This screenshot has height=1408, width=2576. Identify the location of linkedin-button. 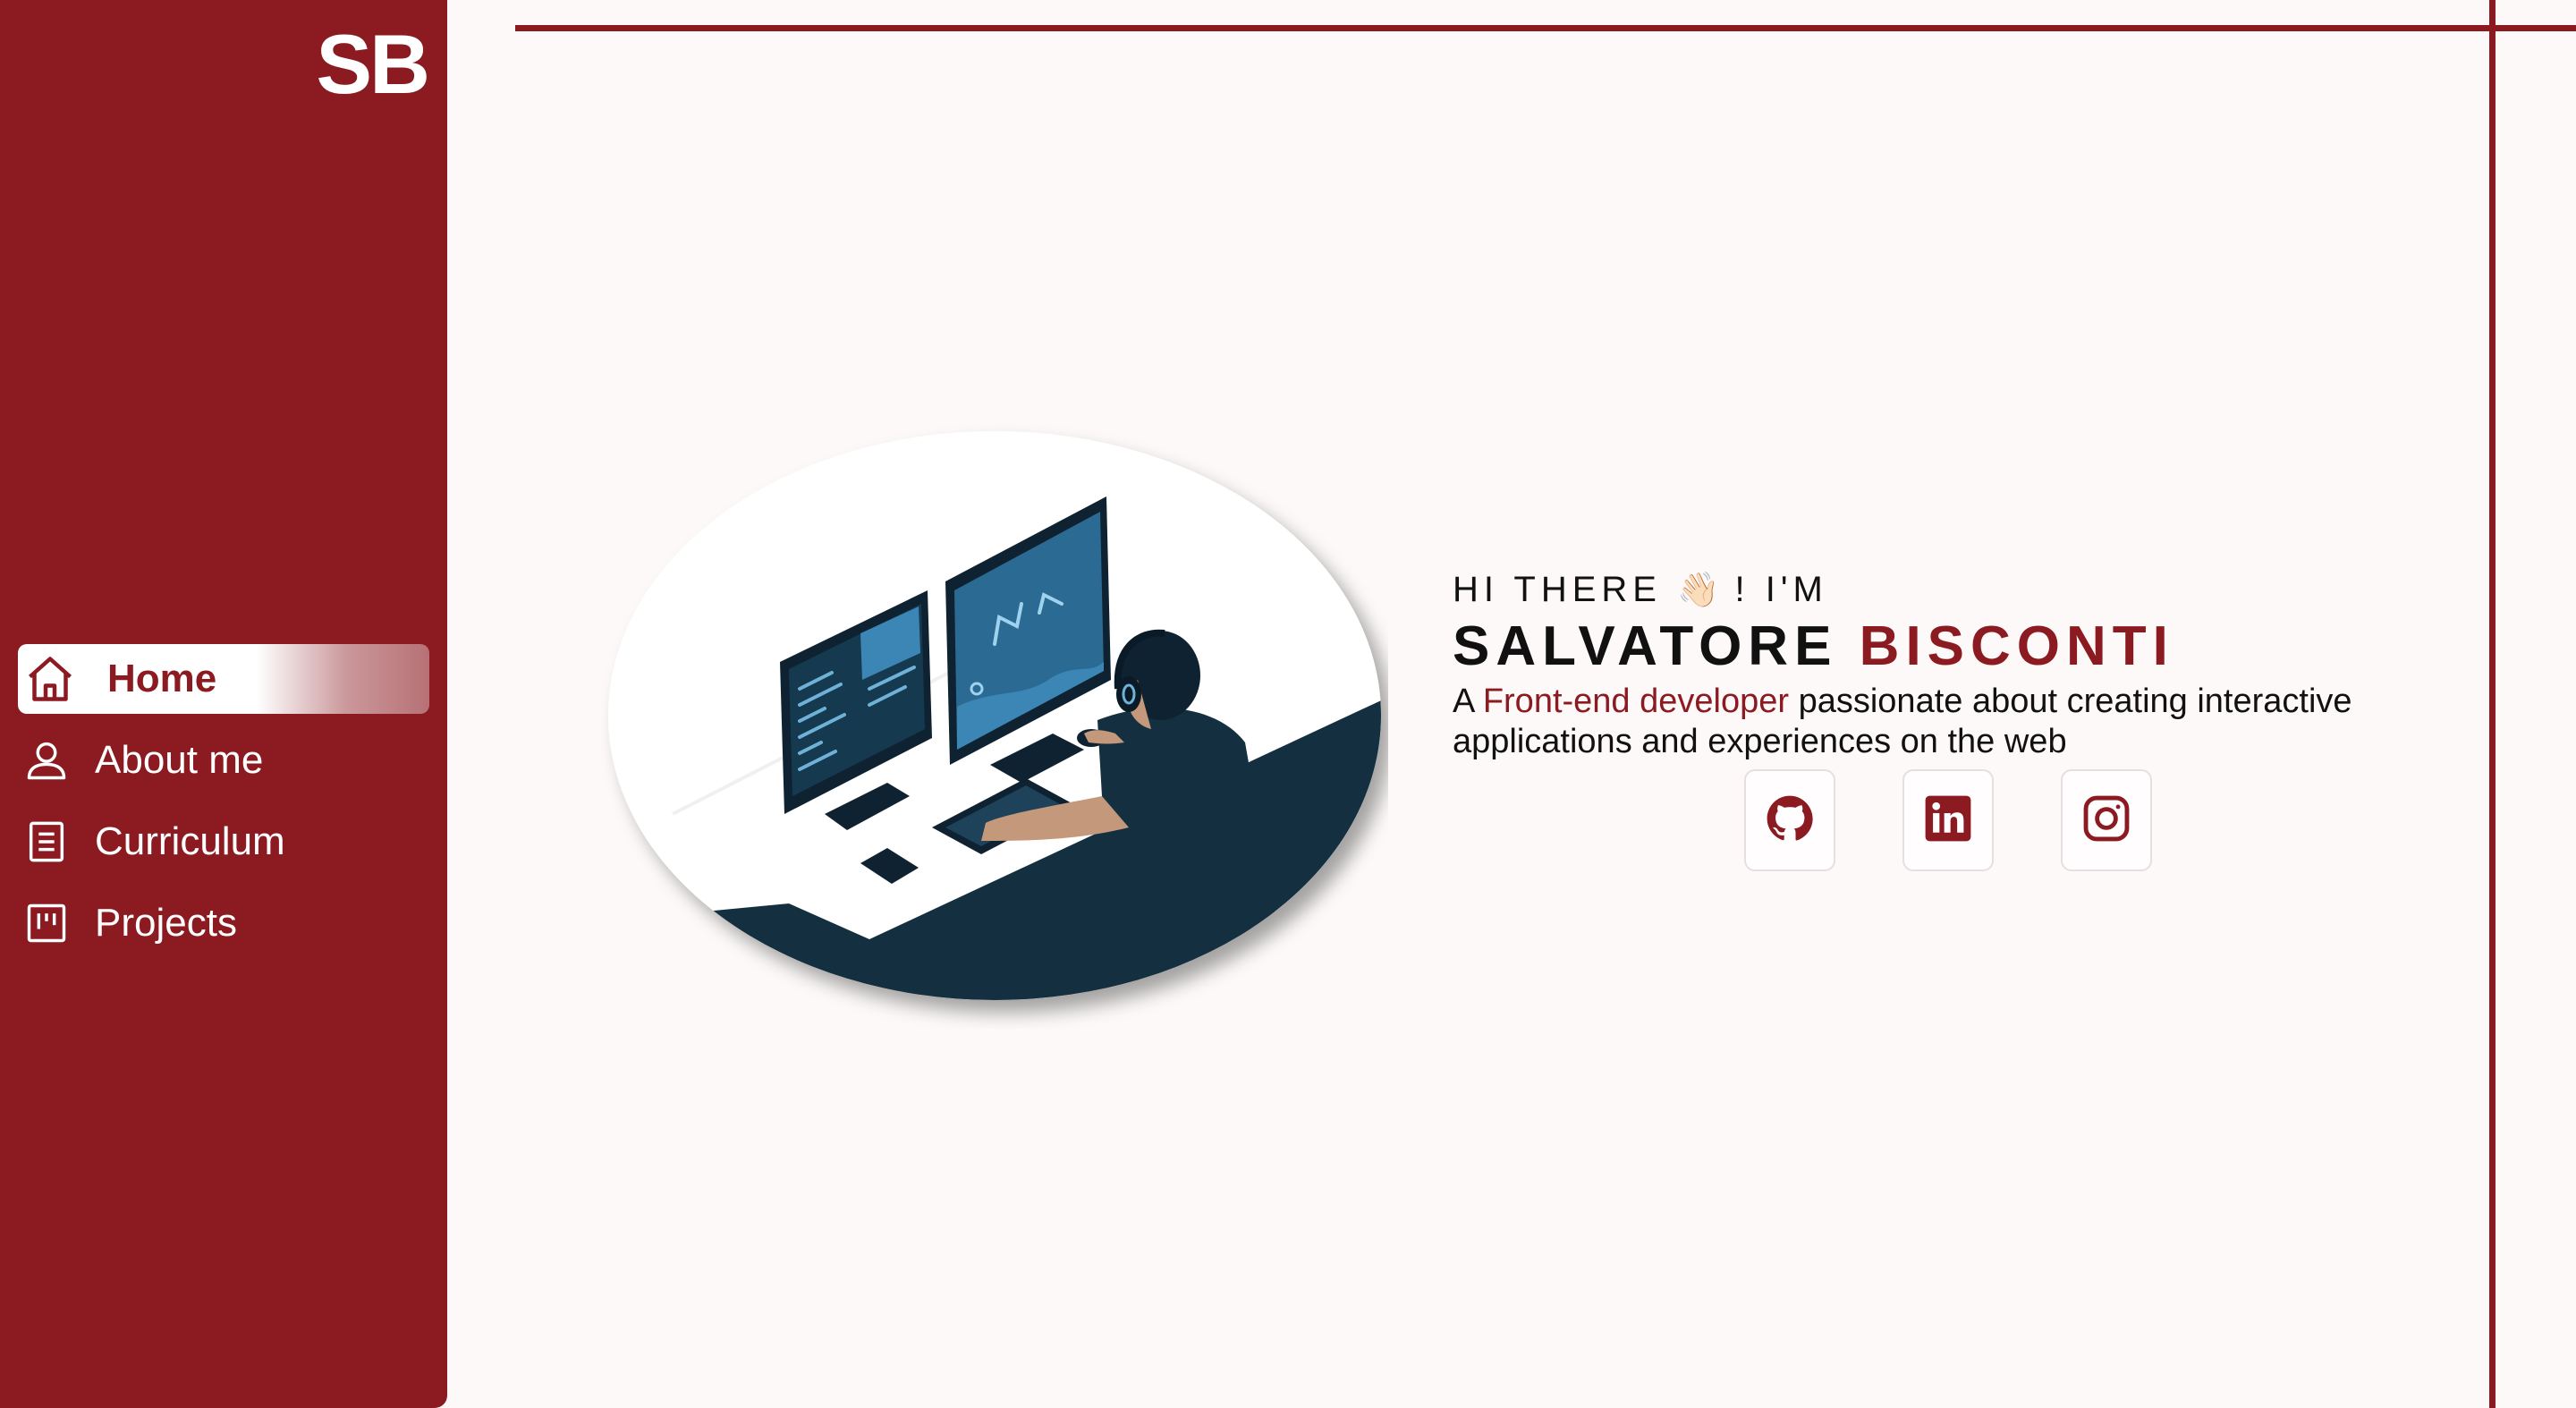
(1948, 820).